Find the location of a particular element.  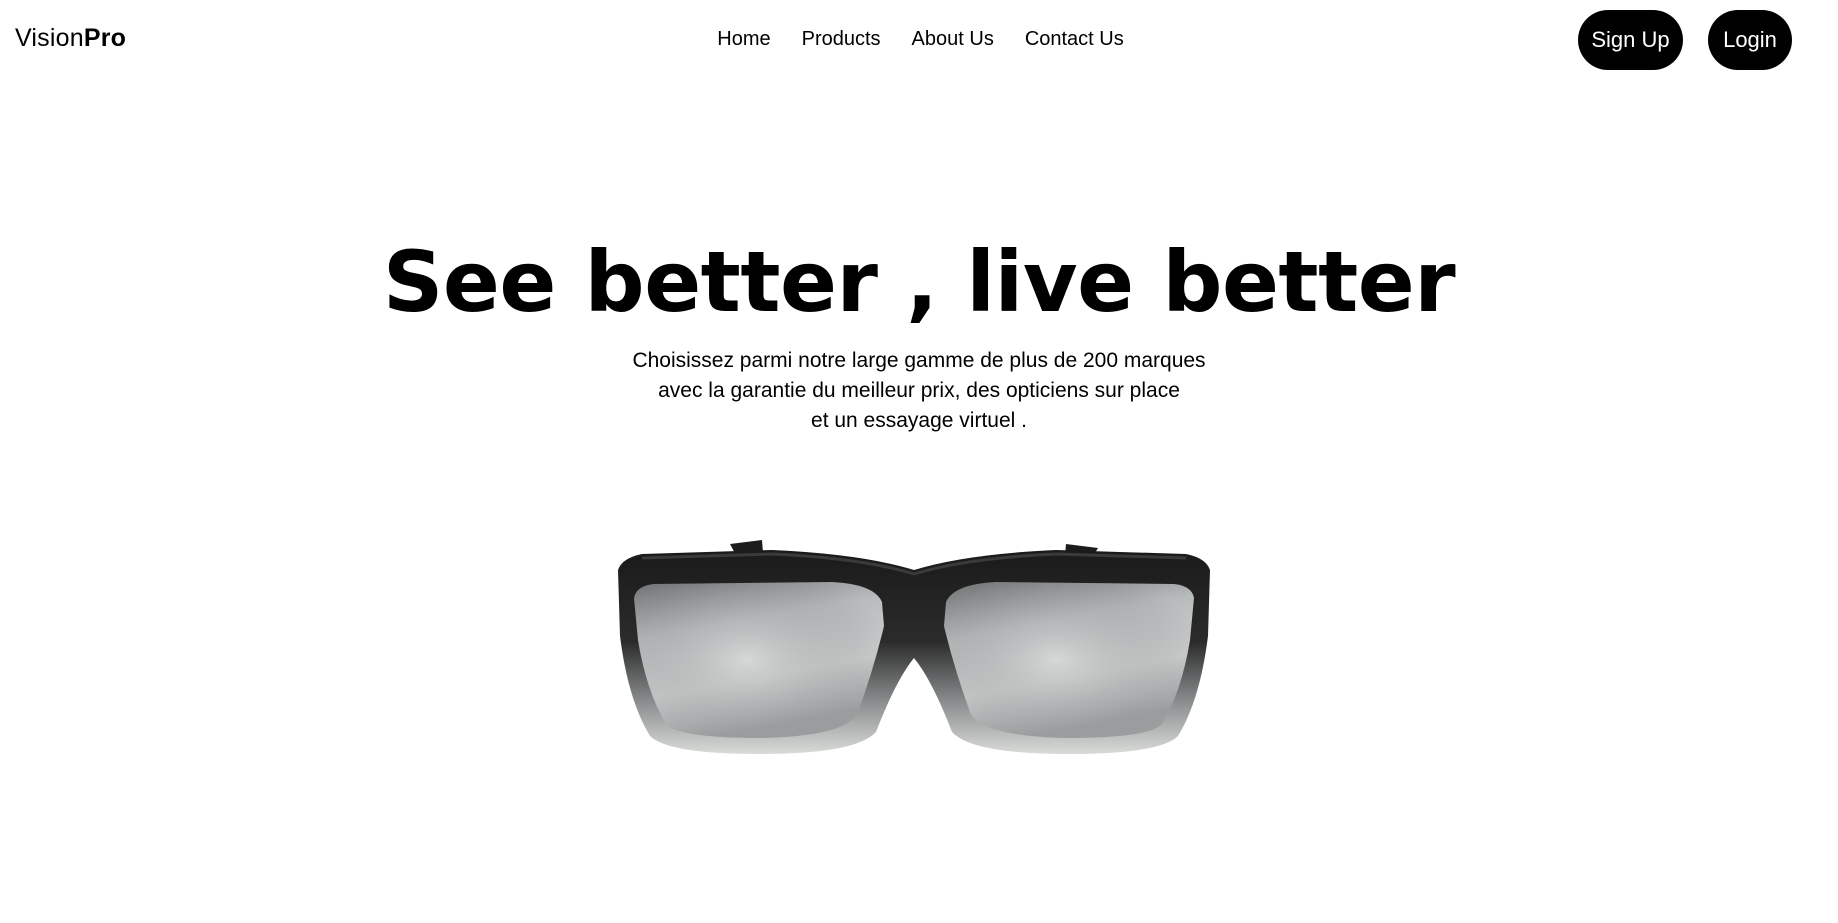

nav-item-about-us: About Us is located at coordinates (953, 39).